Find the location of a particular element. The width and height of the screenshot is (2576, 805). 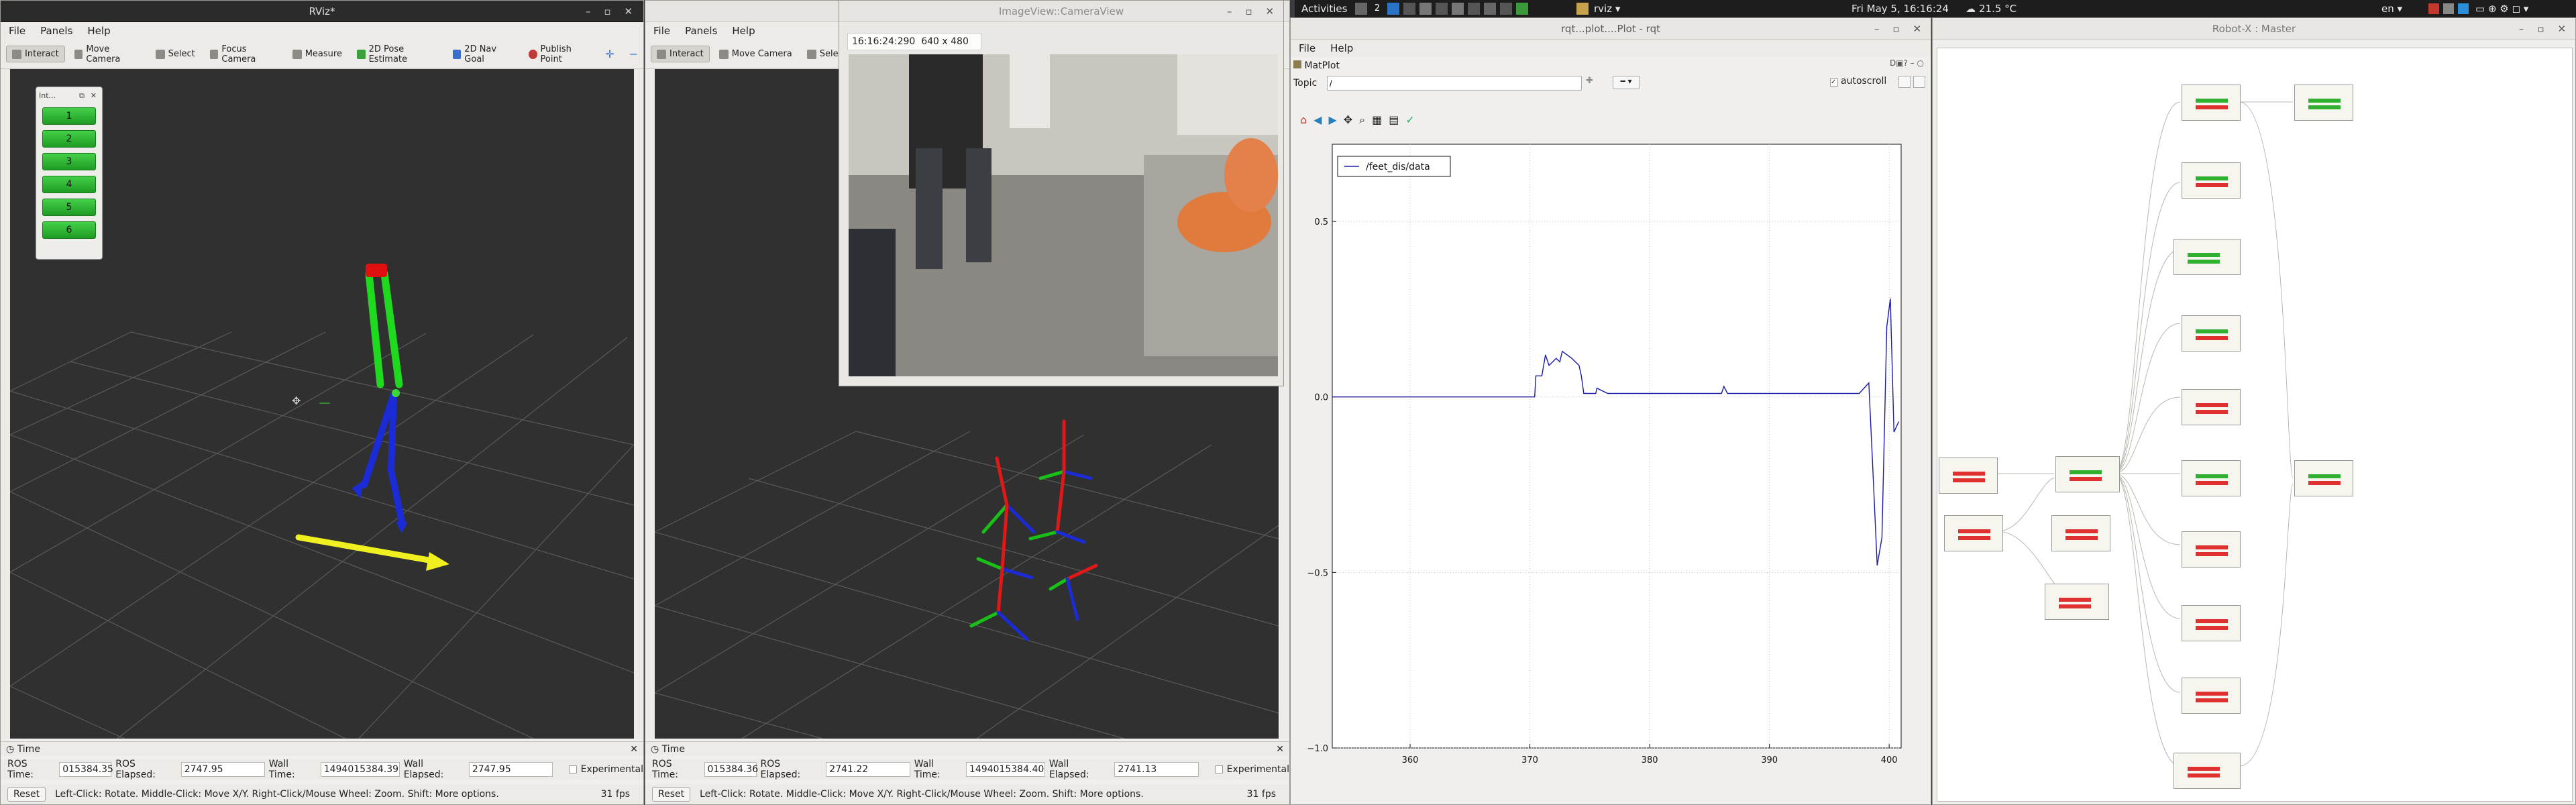

edit-curve-icon: ✓ is located at coordinates (1409, 120).